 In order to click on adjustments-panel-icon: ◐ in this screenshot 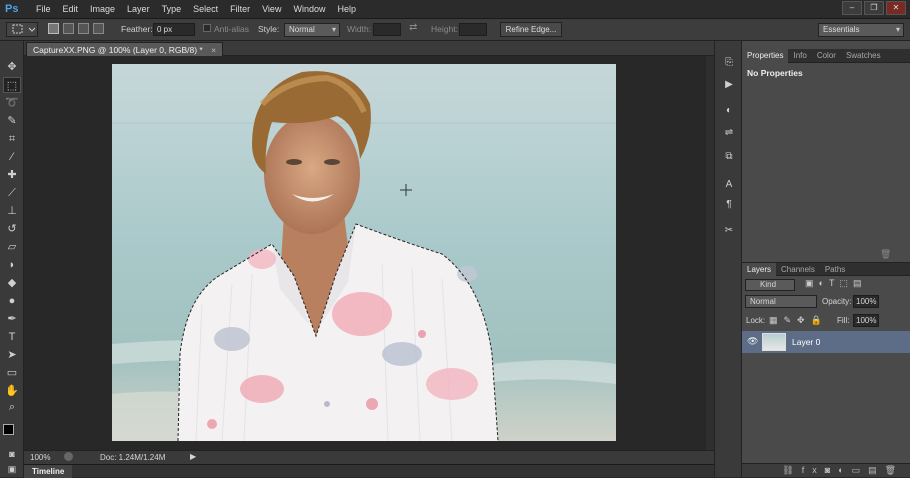, I will do `click(729, 111)`.